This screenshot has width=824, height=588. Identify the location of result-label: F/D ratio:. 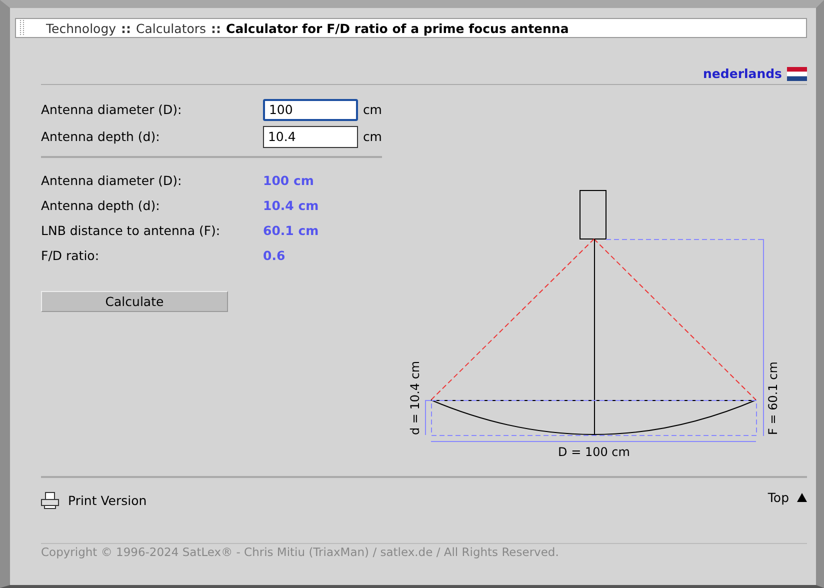
(70, 255).